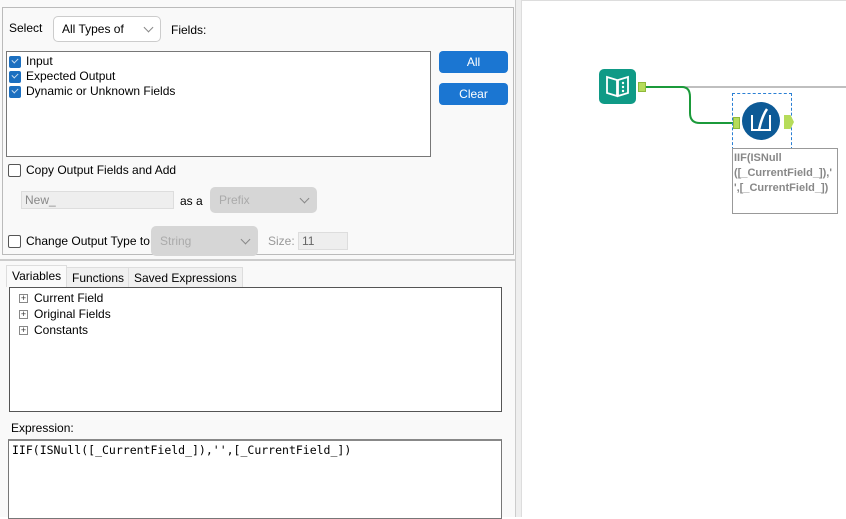 The height and width of the screenshot is (519, 846). I want to click on fields-label: Fields:, so click(189, 30).